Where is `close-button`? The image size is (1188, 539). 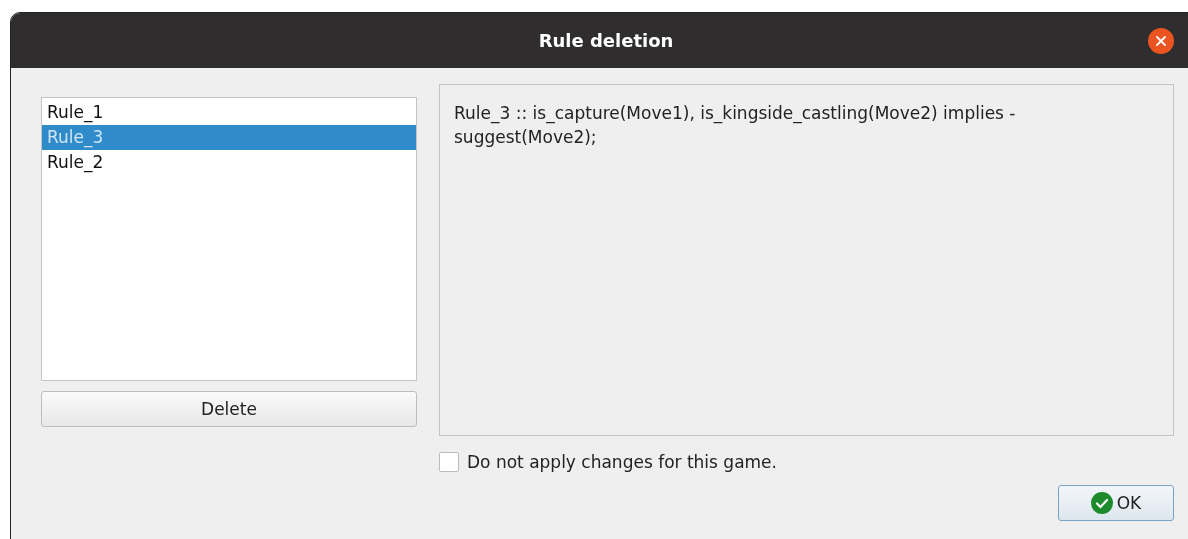
close-button is located at coordinates (1161, 41).